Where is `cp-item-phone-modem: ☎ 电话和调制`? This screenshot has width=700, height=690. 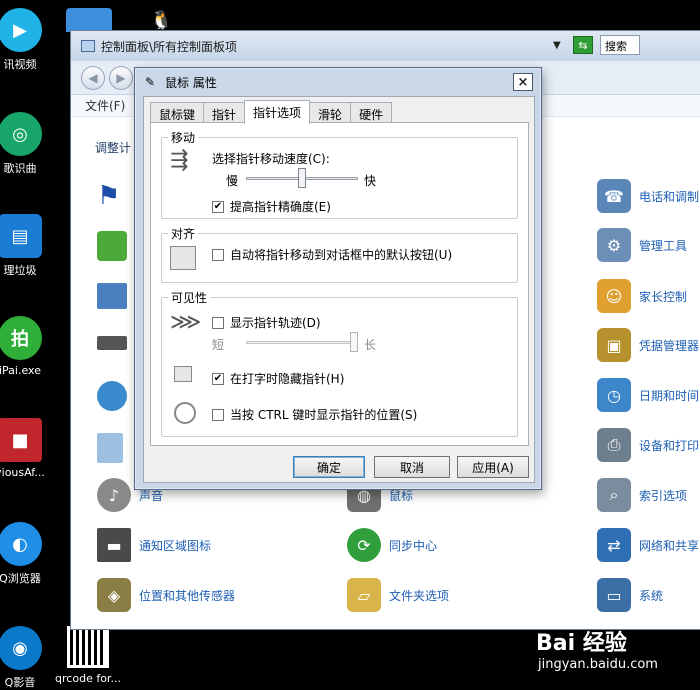
cp-item-phone-modem: ☎ 电话和调制 is located at coordinates (648, 196).